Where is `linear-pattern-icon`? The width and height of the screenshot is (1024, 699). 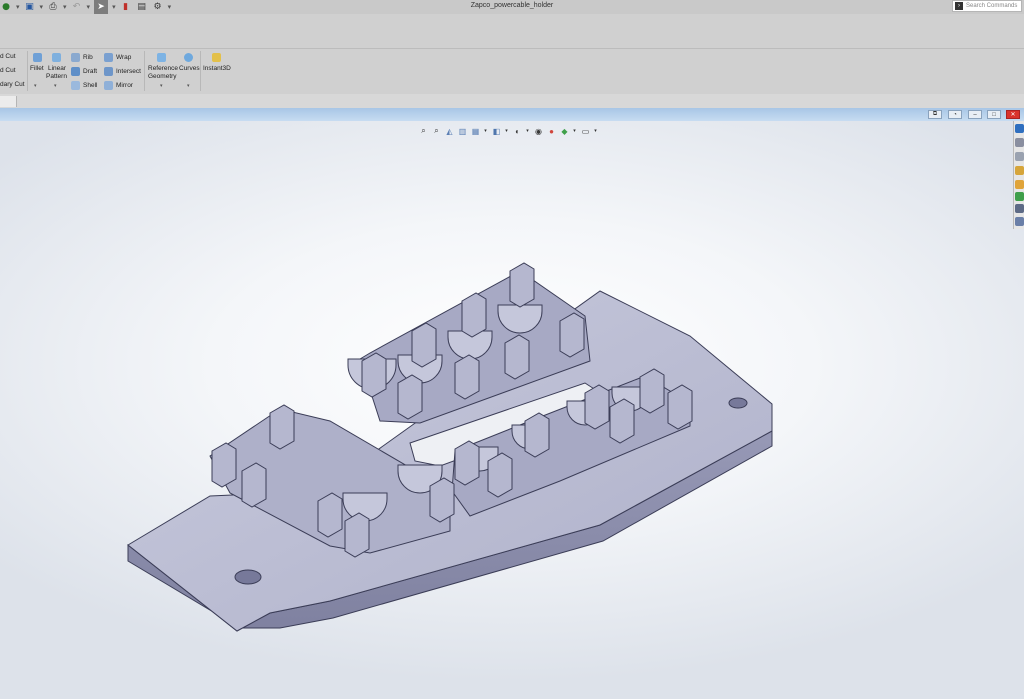 linear-pattern-icon is located at coordinates (56, 57).